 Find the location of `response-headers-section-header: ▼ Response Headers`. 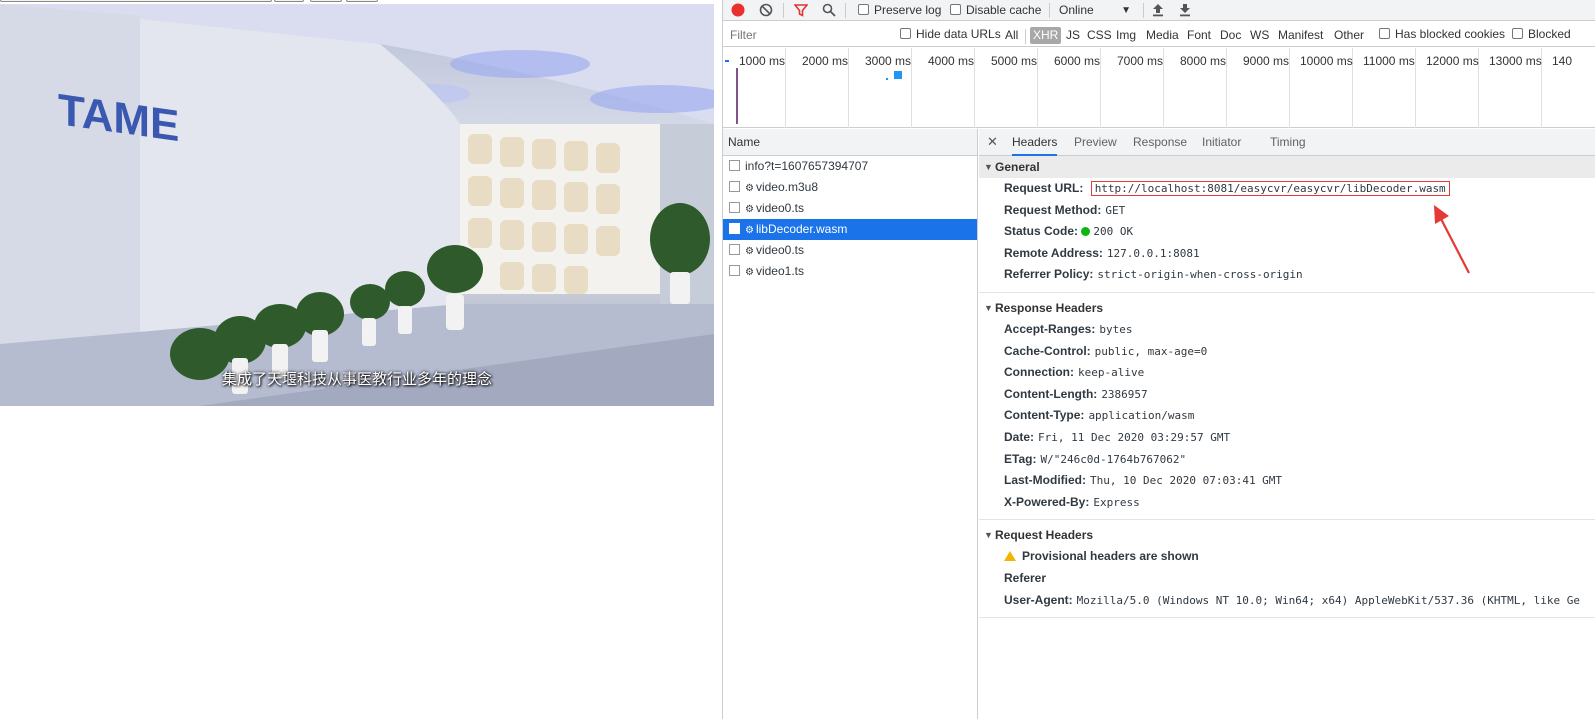

response-headers-section-header: ▼ Response Headers is located at coordinates (1287, 308).